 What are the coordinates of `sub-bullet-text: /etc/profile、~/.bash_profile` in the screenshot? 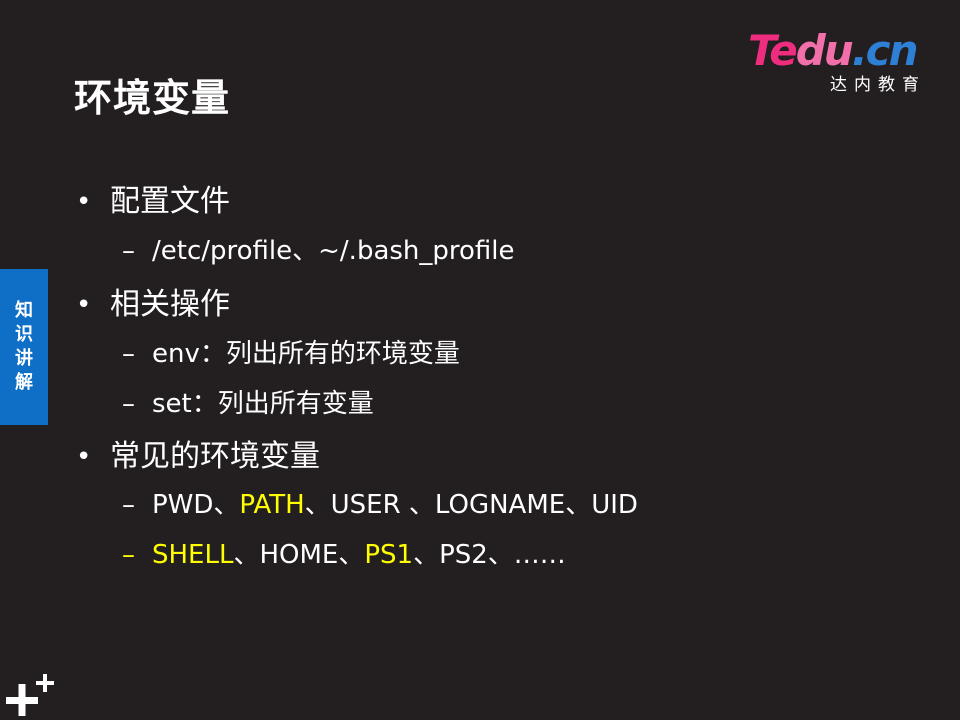 It's located at (333, 251).